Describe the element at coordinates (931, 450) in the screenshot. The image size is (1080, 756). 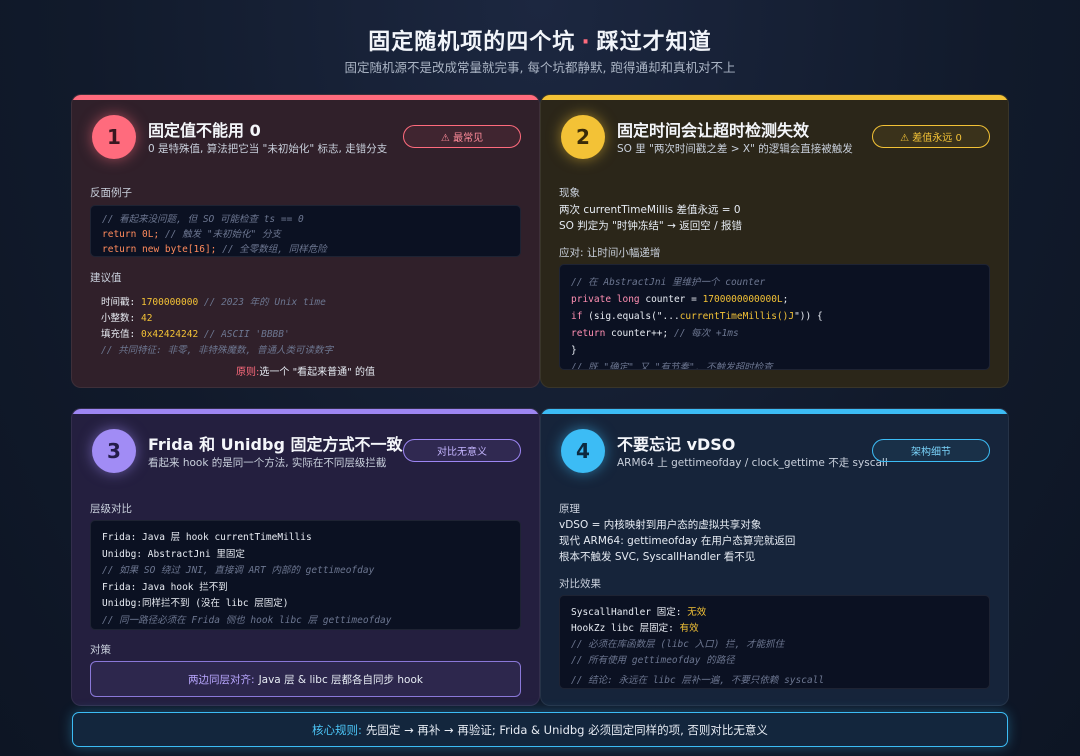
I see `card-tag-badge: 架构细节` at that location.